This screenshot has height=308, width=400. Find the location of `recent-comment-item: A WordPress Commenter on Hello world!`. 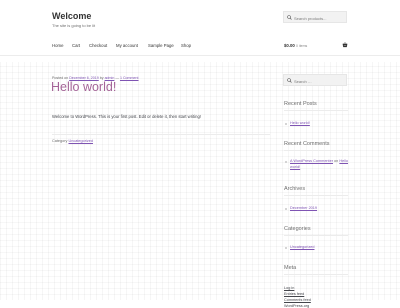

recent-comment-item: A WordPress Commenter on Hello world! is located at coordinates (320, 164).